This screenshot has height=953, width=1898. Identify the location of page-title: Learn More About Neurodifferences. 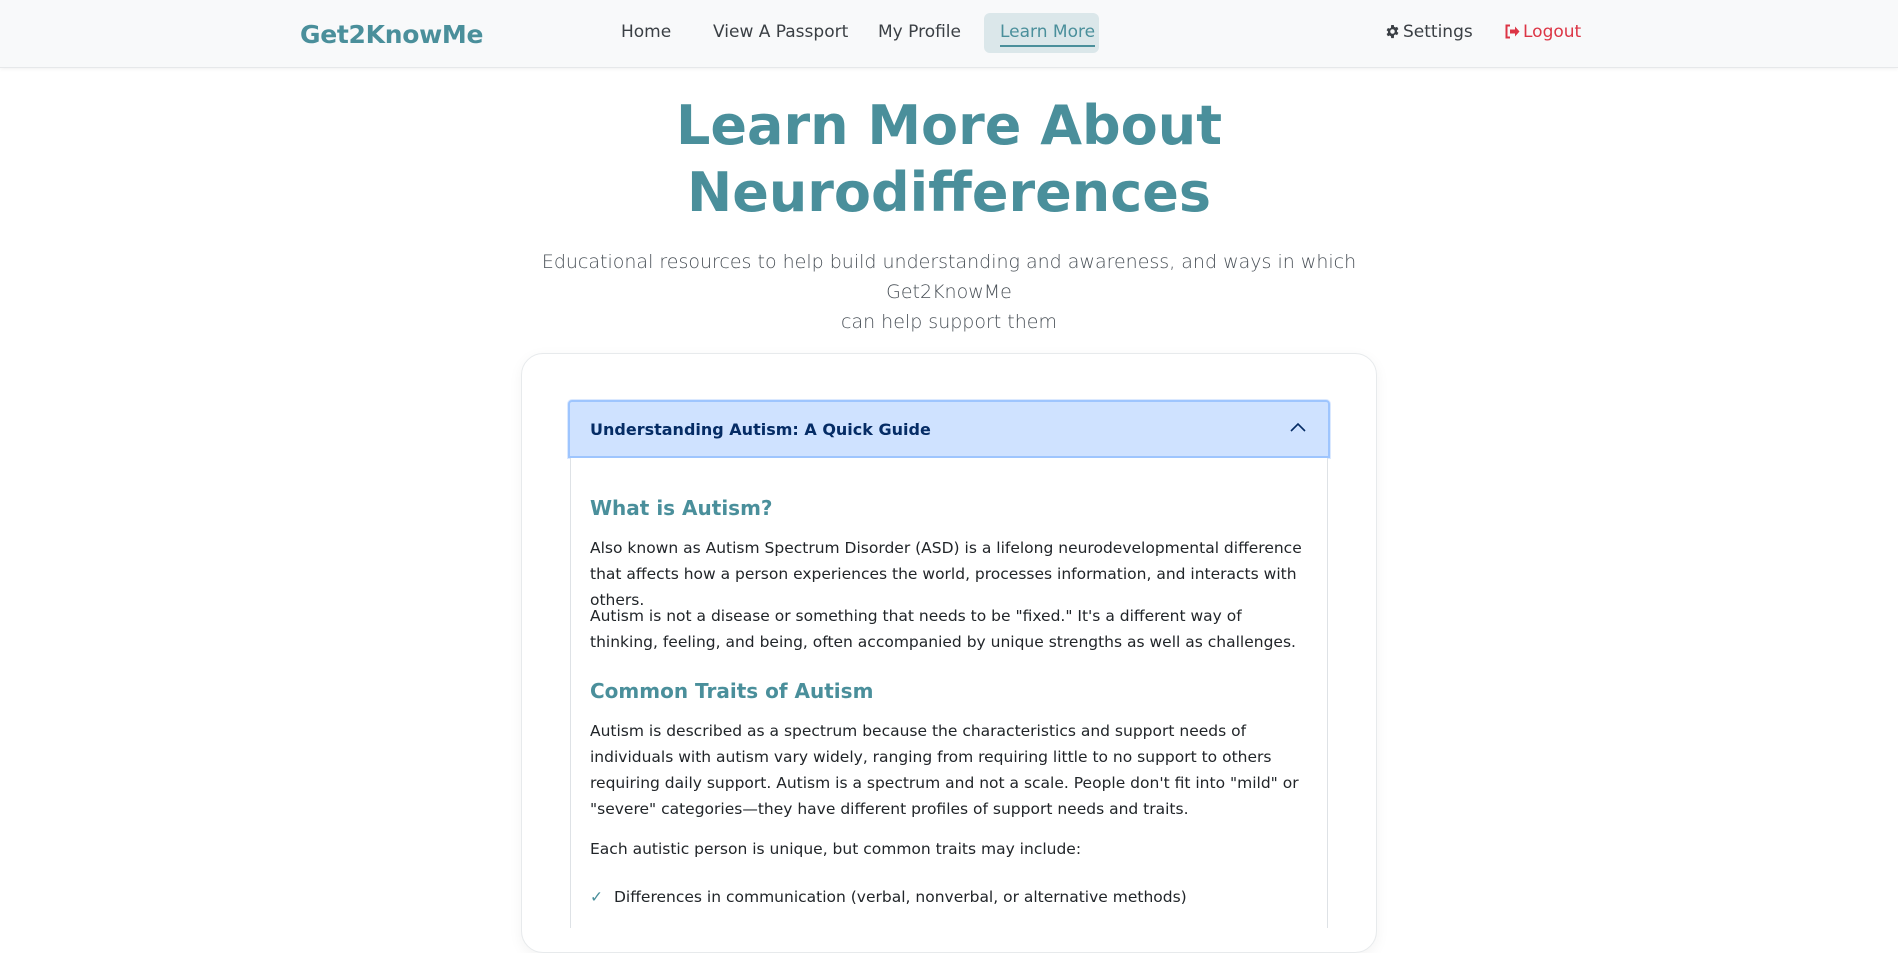
(949, 159).